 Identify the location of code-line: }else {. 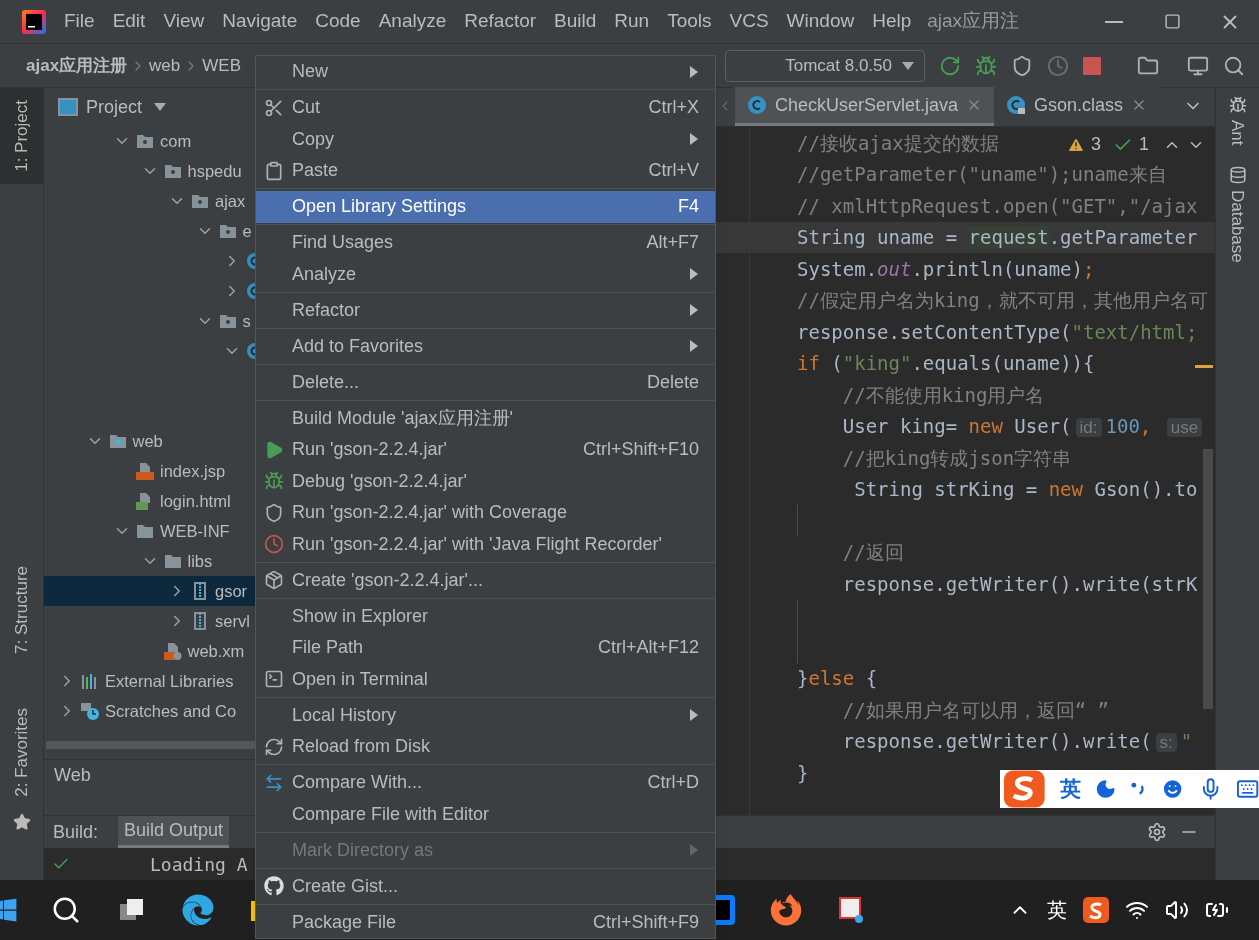
(837, 678).